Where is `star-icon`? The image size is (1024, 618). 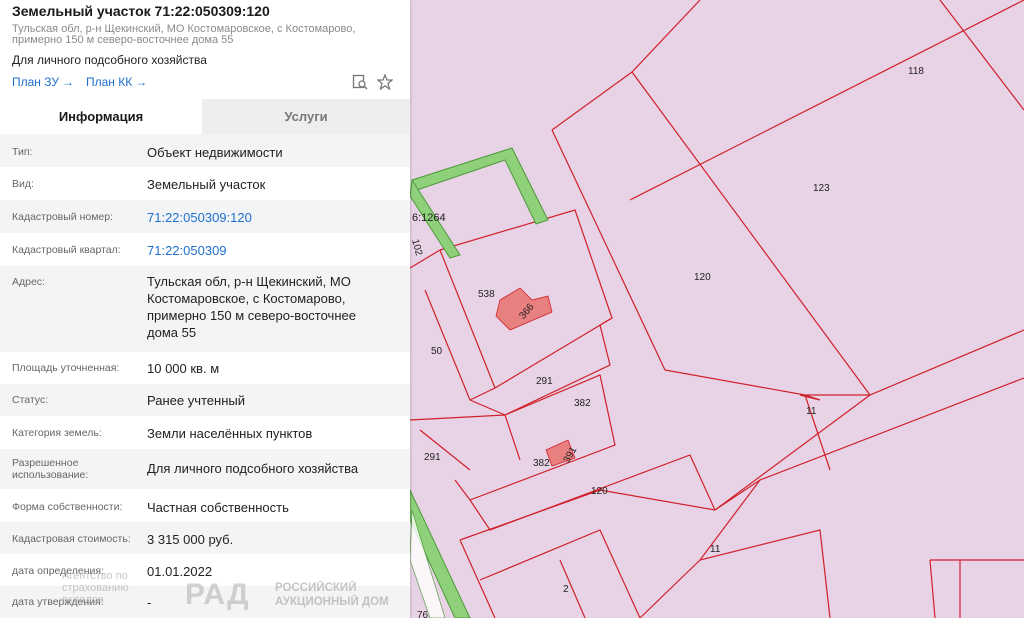 star-icon is located at coordinates (385, 82).